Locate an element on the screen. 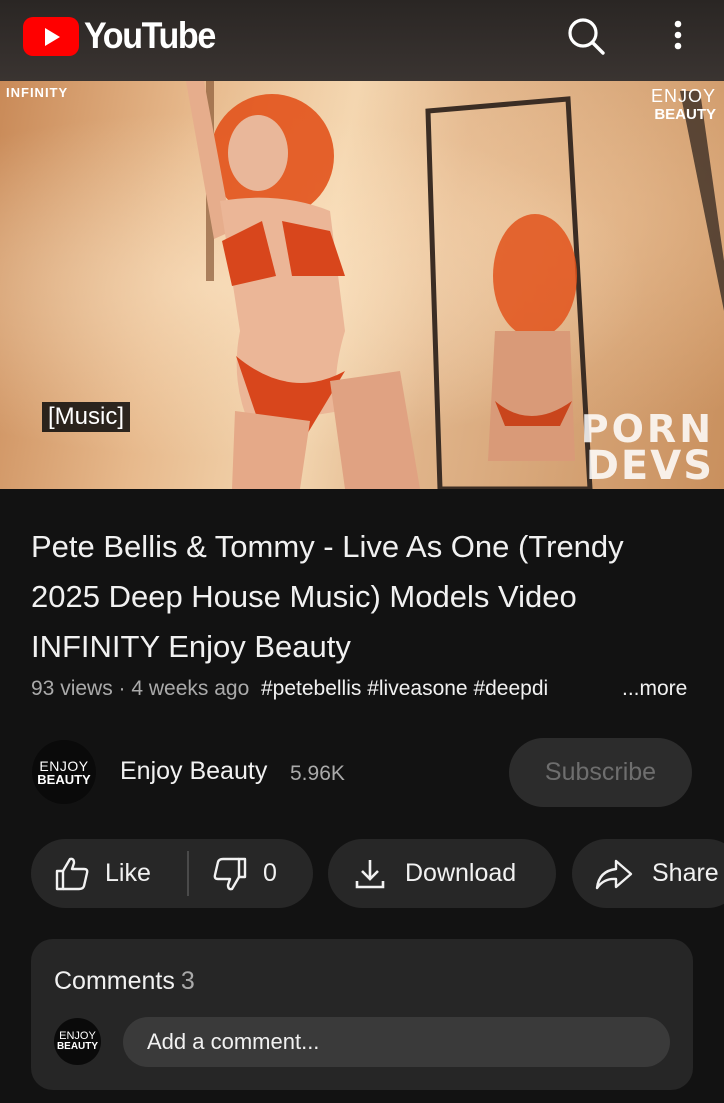 The width and height of the screenshot is (724, 1103). youtube-logo: YouTube is located at coordinates (124, 36).